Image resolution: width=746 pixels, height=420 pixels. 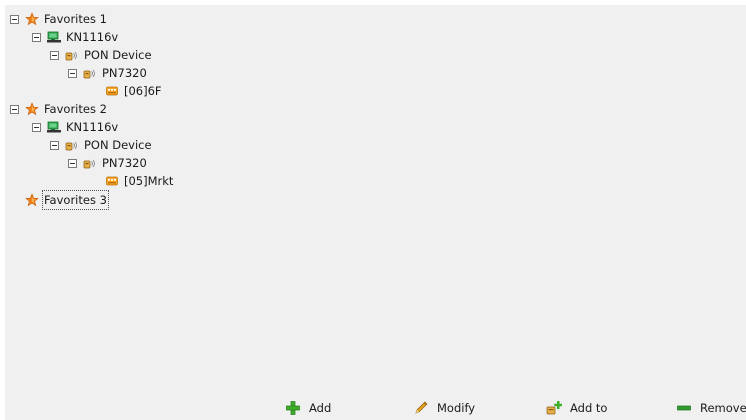 I want to click on add-to-device-icon, so click(x=554, y=408).